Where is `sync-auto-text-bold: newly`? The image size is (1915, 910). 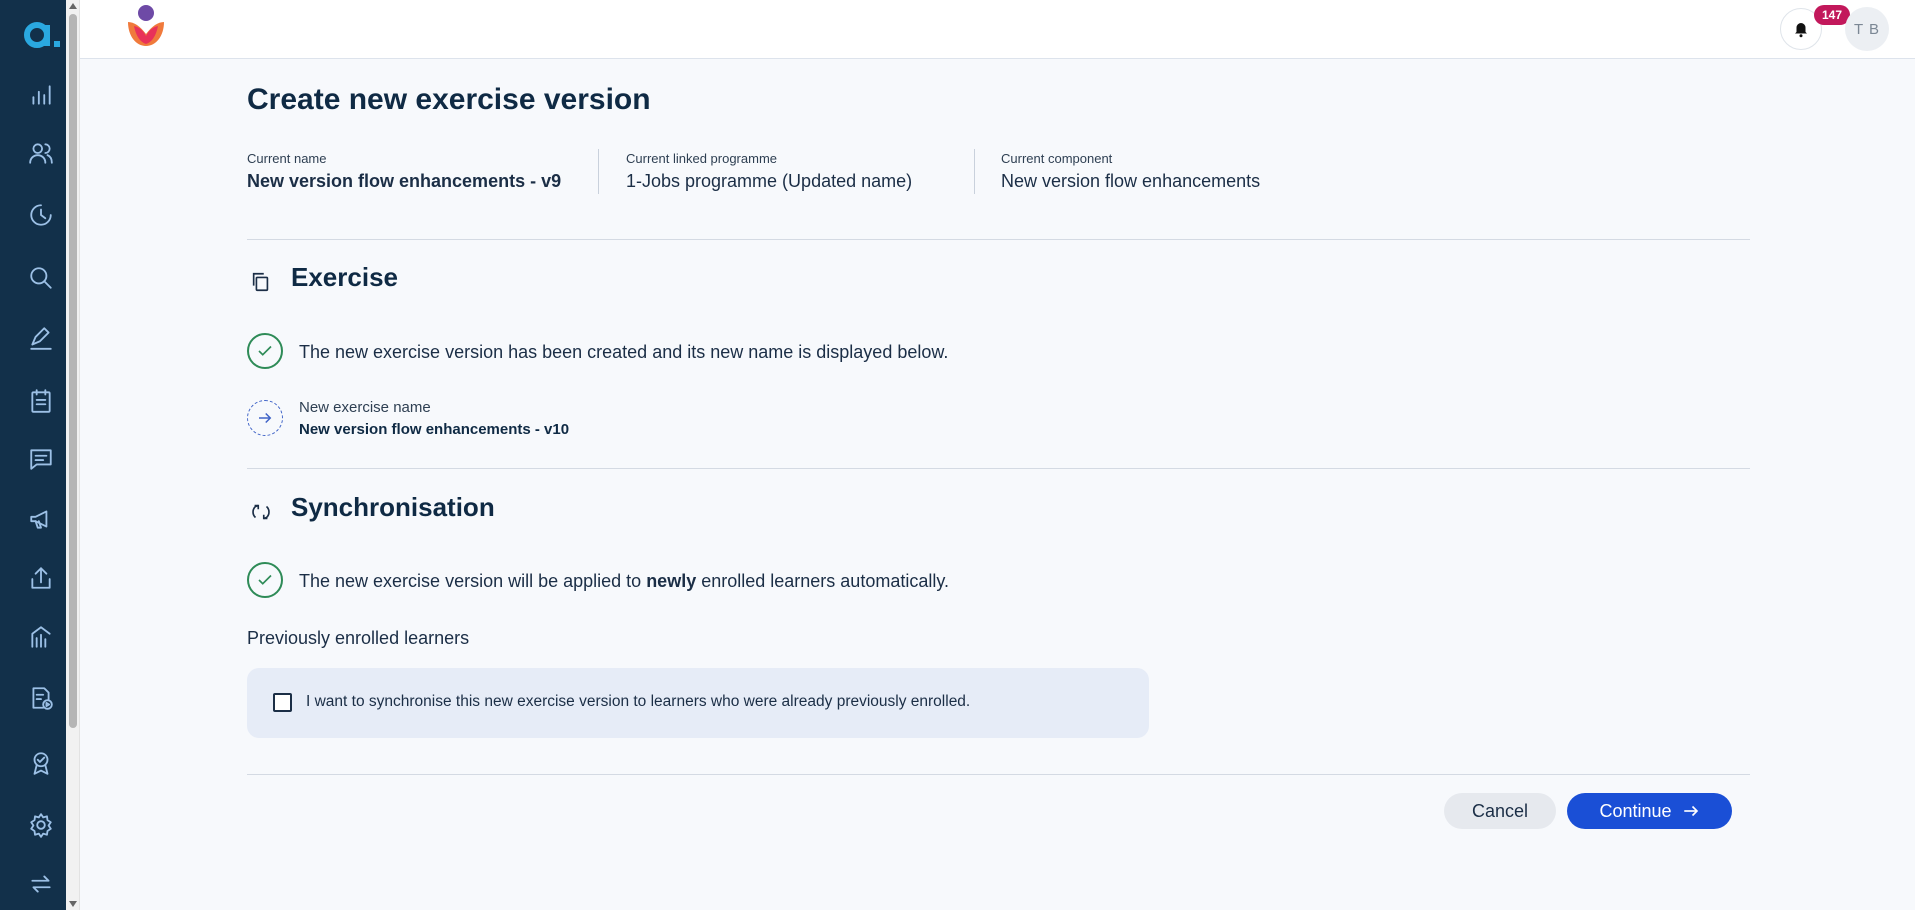 sync-auto-text-bold: newly is located at coordinates (671, 581).